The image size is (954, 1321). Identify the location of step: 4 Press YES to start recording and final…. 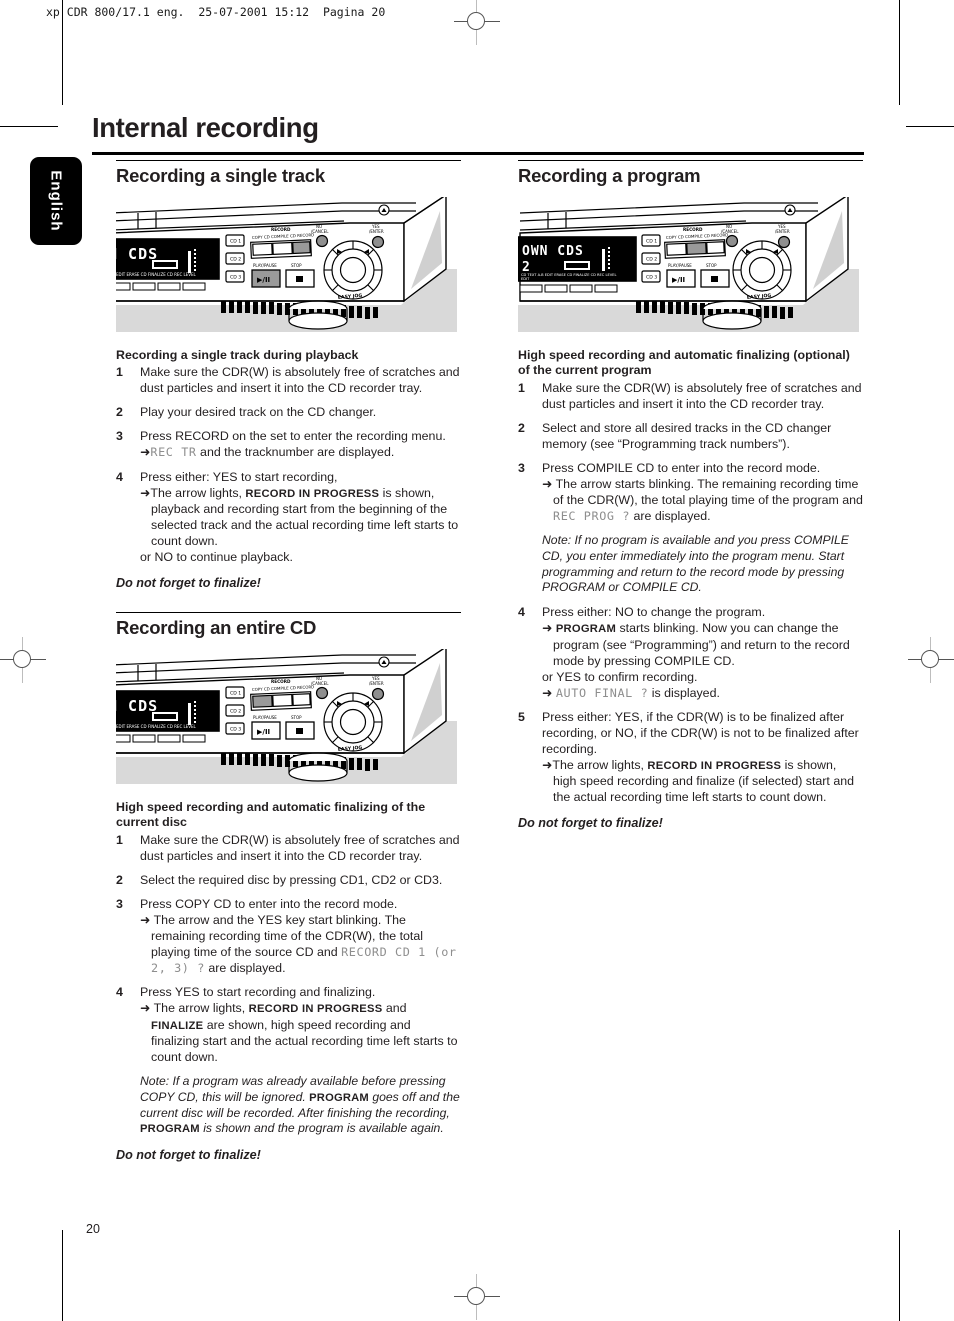
(288, 1024).